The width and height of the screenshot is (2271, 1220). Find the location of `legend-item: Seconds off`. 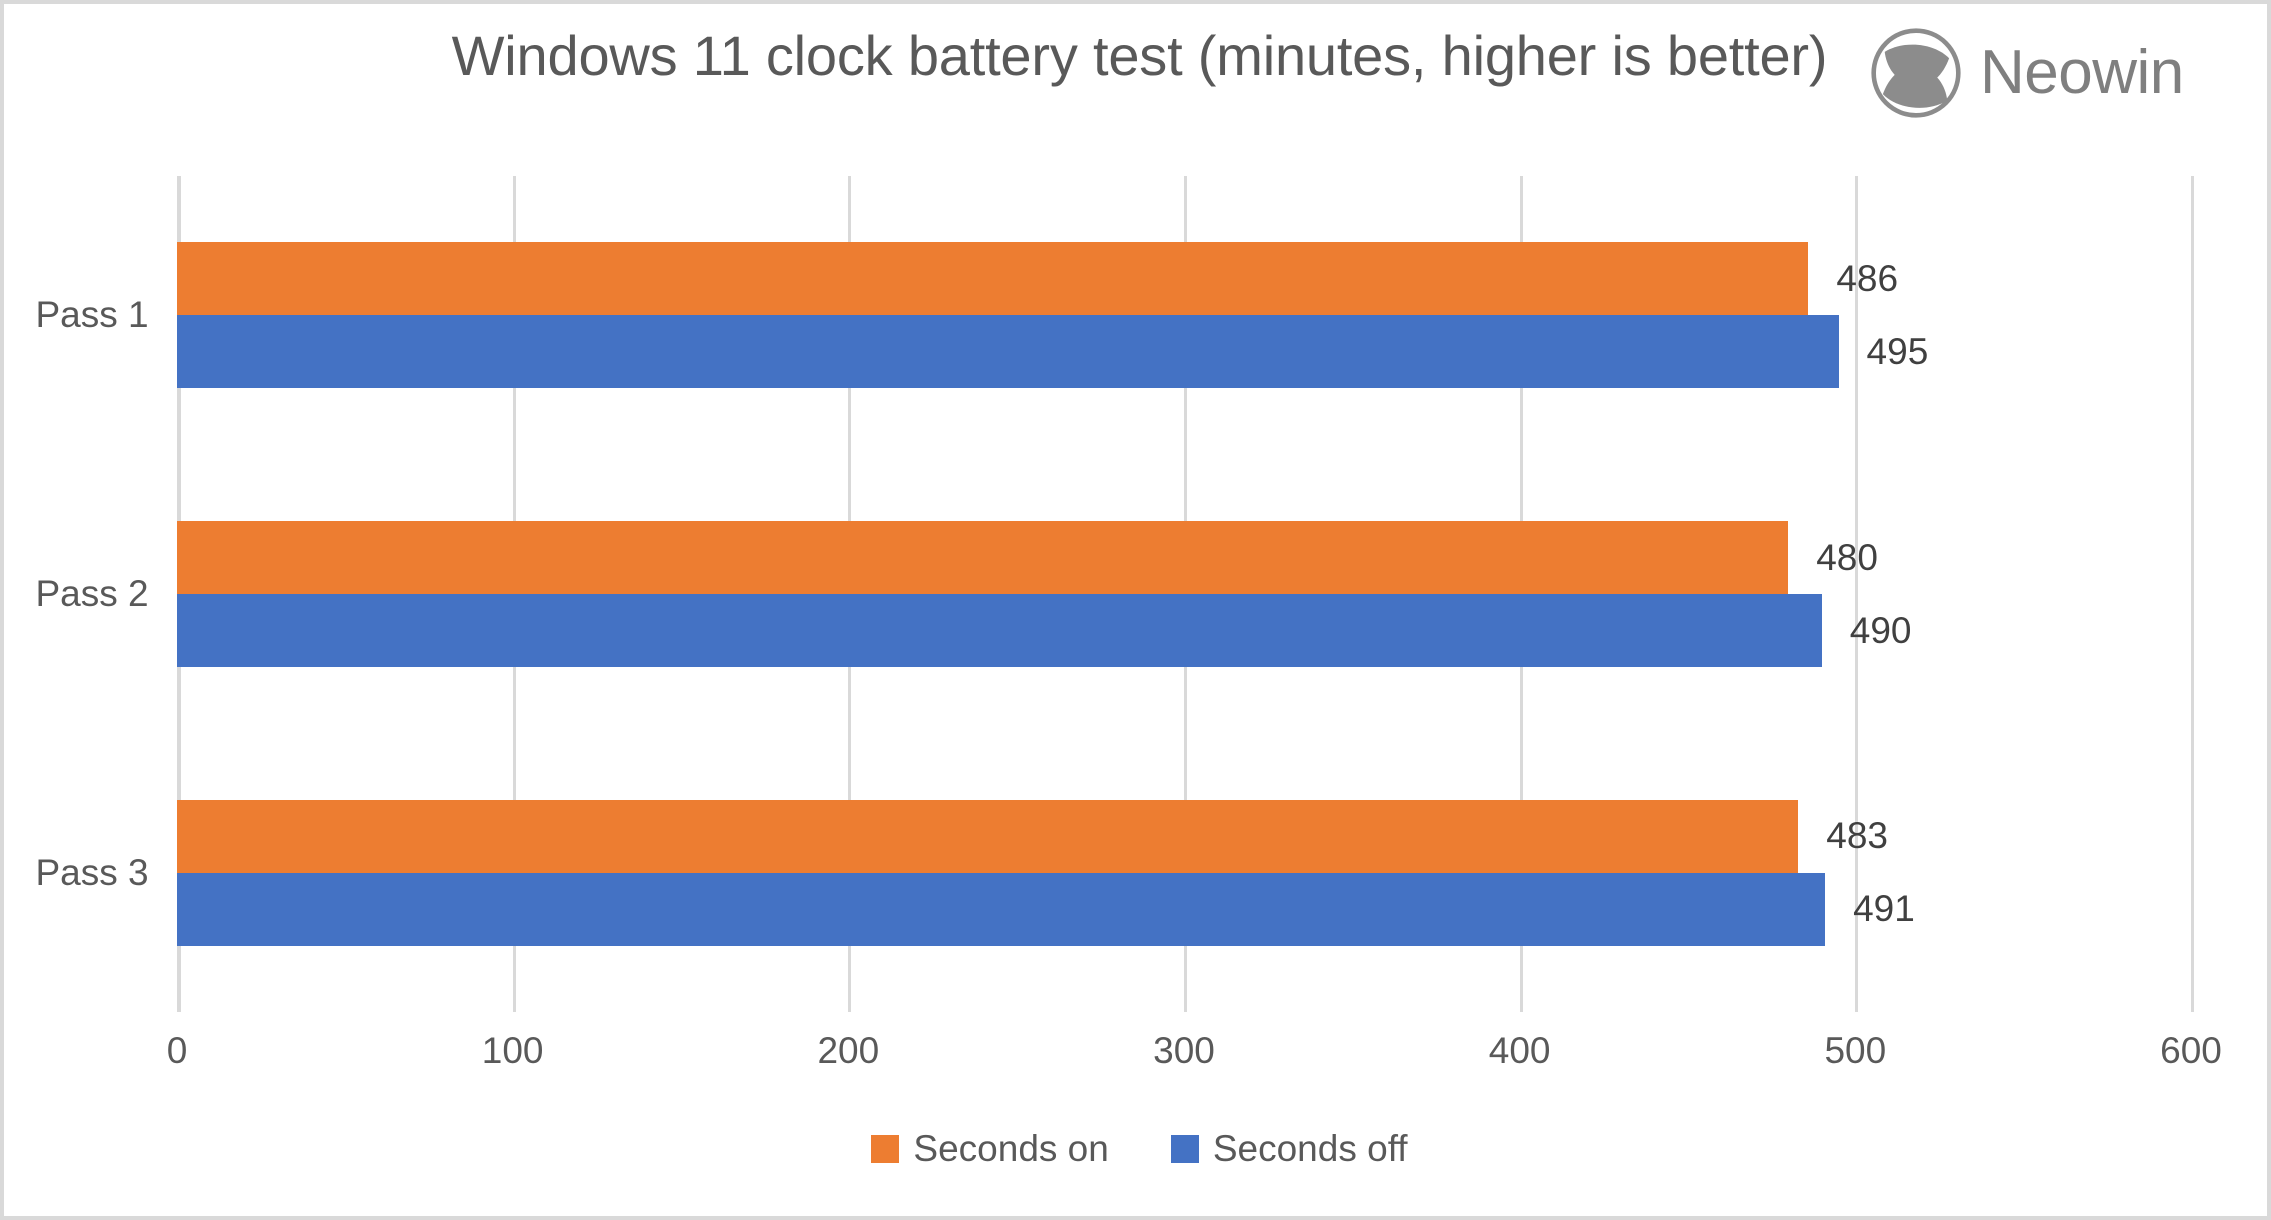

legend-item: Seconds off is located at coordinates (1289, 1148).